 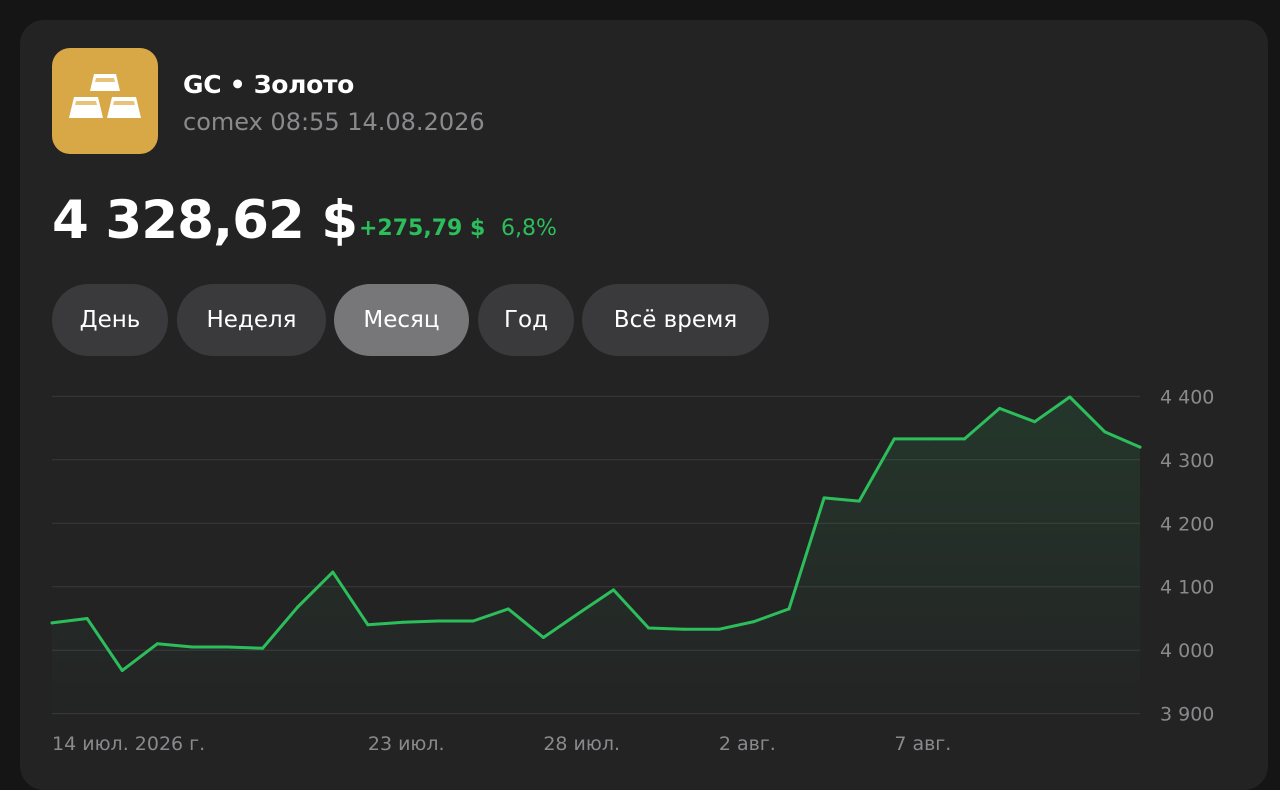 What do you see at coordinates (1187, 651) in the screenshot?
I see `y-tick-label: 4 000` at bounding box center [1187, 651].